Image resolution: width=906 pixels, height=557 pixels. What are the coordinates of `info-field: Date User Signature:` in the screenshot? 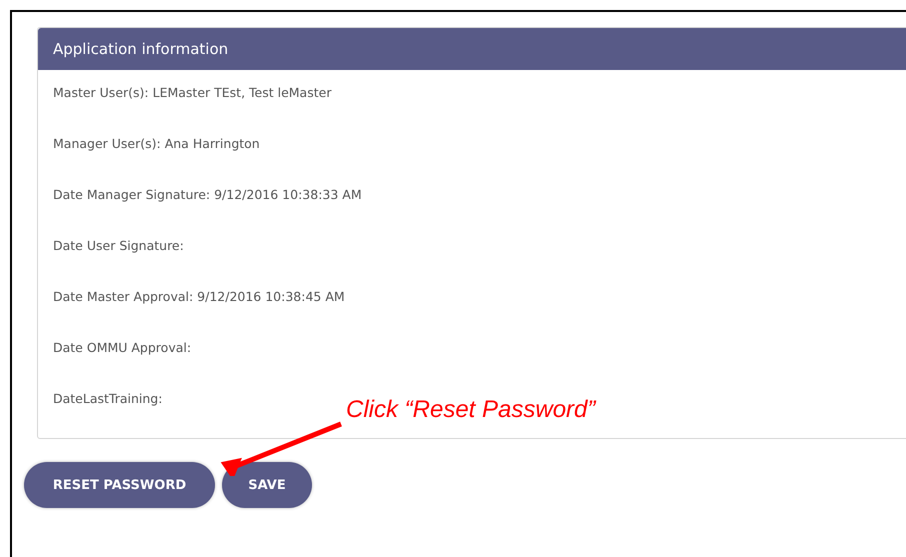 It's located at (479, 246).